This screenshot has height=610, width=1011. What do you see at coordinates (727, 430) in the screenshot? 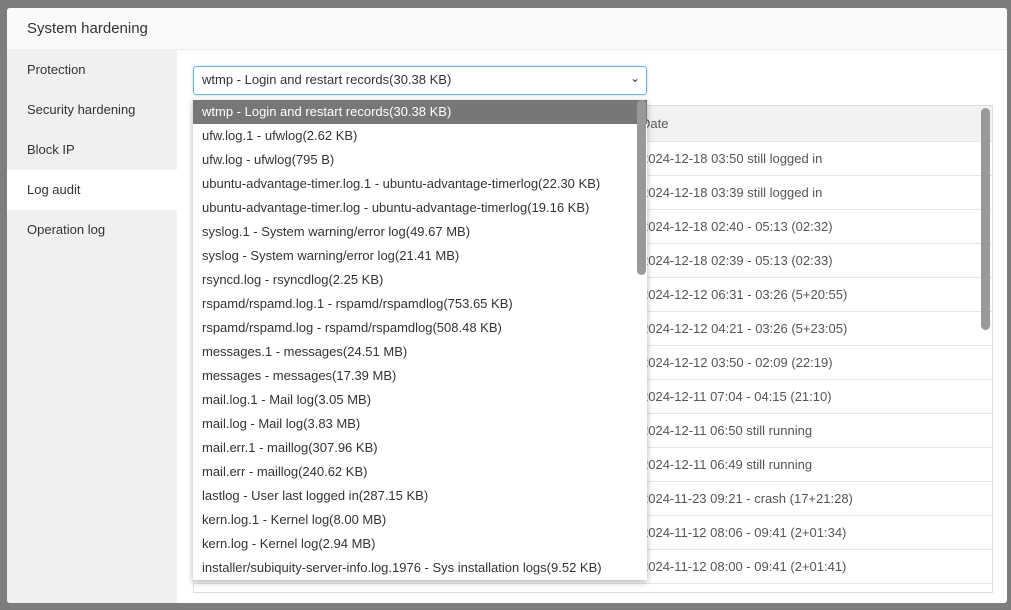
I see `cell-date: 2024-12-11 06:50 still running` at bounding box center [727, 430].